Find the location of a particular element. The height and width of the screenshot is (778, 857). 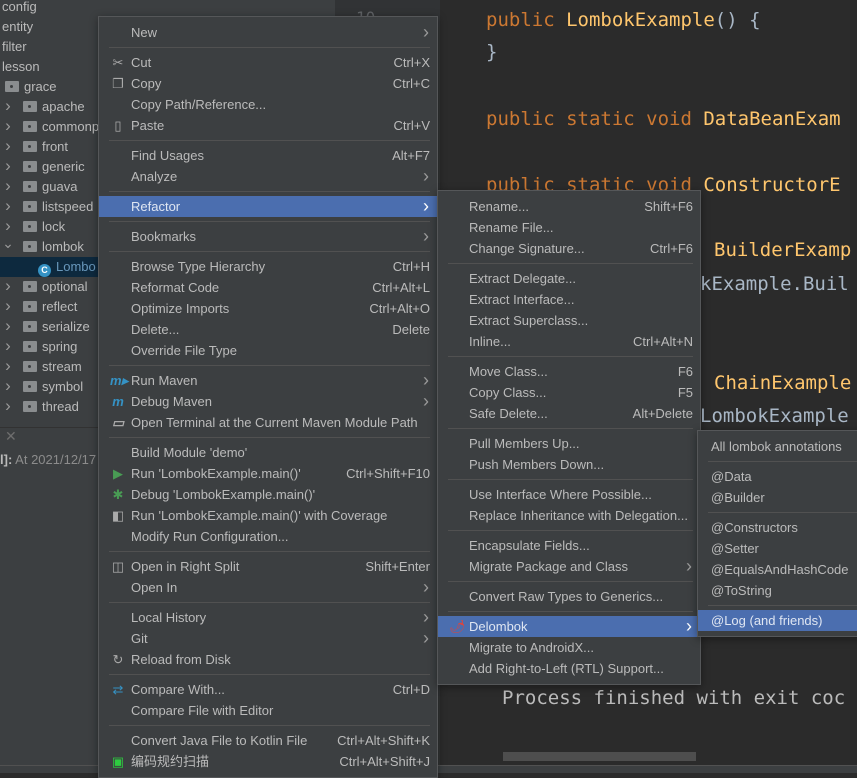

menu-item-optimize-imports: Optimize Imports Ctrl+Alt+O is located at coordinates (268, 308).